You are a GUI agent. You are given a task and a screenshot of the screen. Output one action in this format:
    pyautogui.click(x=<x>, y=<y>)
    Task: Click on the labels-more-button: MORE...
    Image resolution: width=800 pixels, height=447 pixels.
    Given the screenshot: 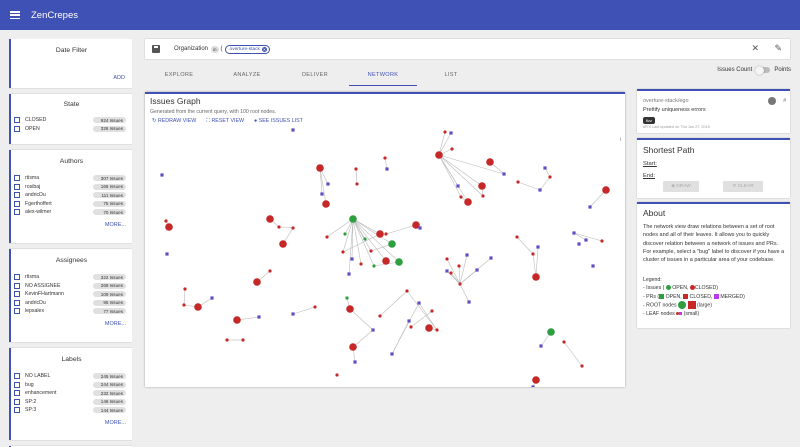 What is the action you would take?
    pyautogui.click(x=71, y=420)
    